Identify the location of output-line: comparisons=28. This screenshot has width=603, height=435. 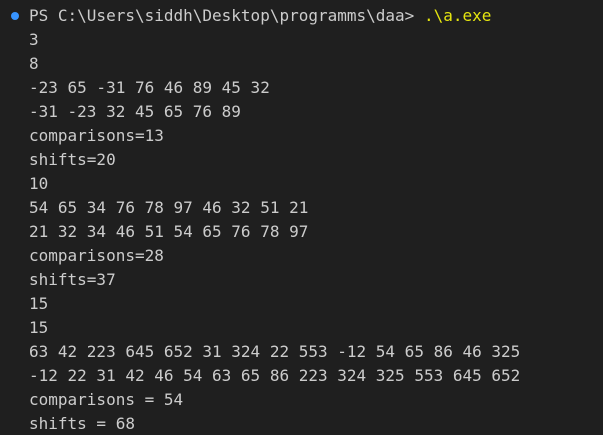
(96, 255).